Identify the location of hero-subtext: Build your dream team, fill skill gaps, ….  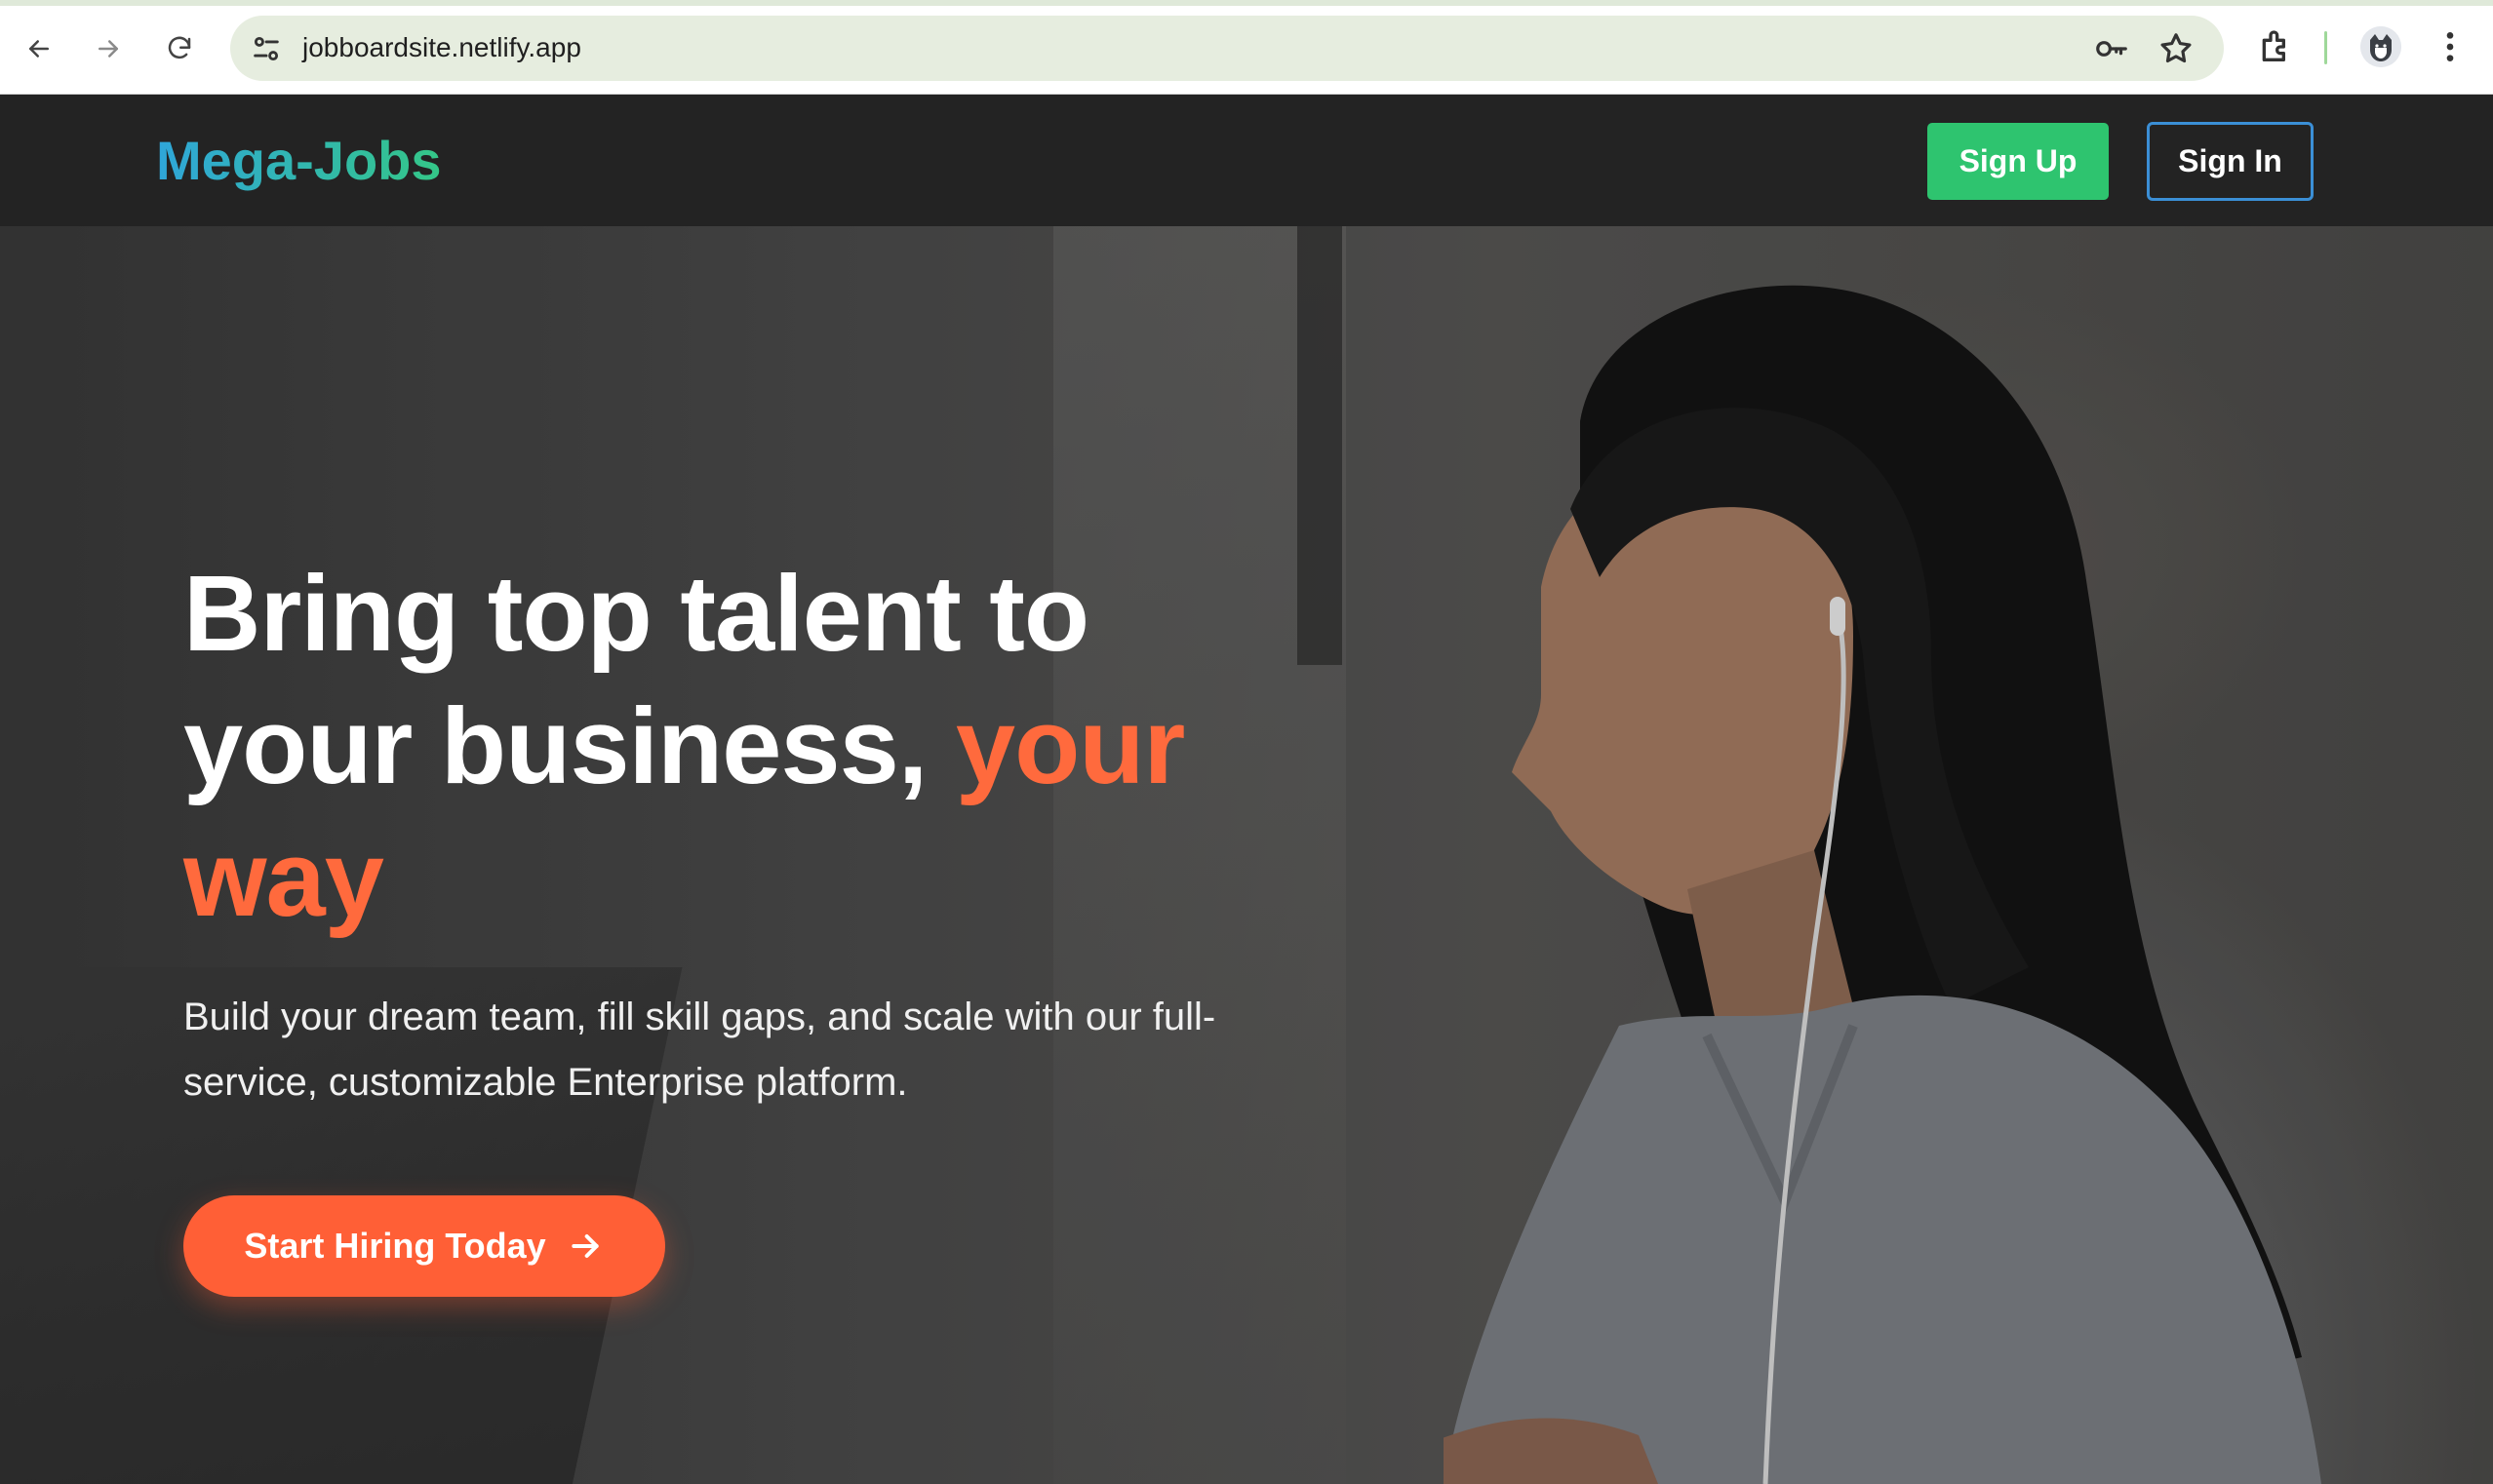
(699, 1050).